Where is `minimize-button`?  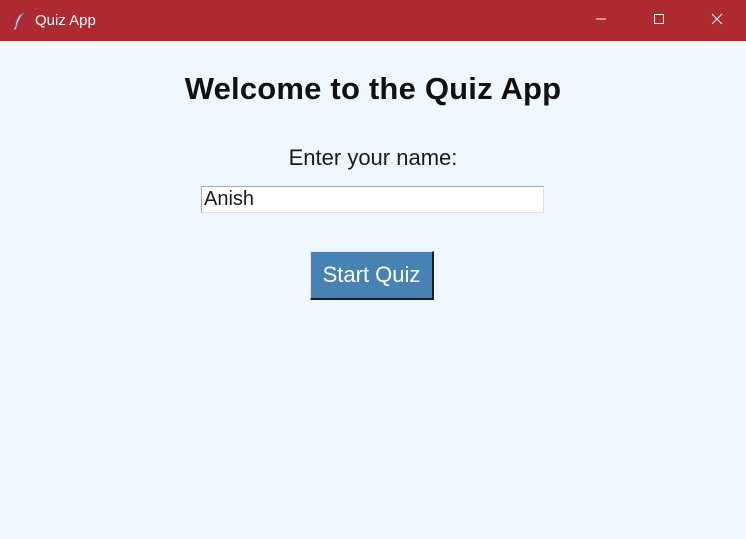
minimize-button is located at coordinates (601, 20).